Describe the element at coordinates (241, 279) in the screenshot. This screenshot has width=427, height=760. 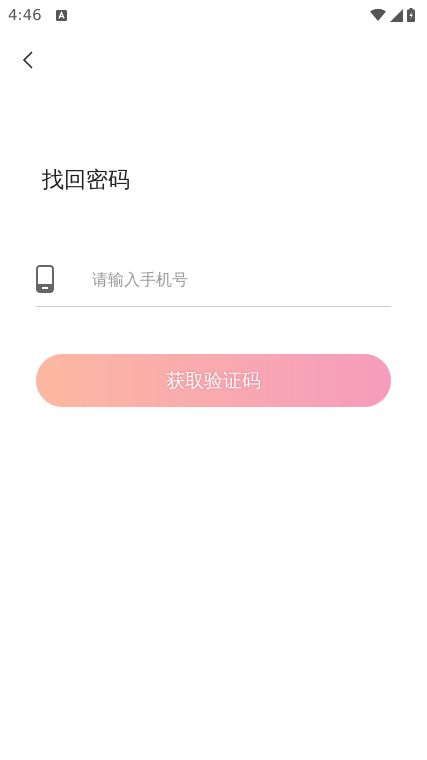
I see `phone-input-field: 请输入手机号` at that location.